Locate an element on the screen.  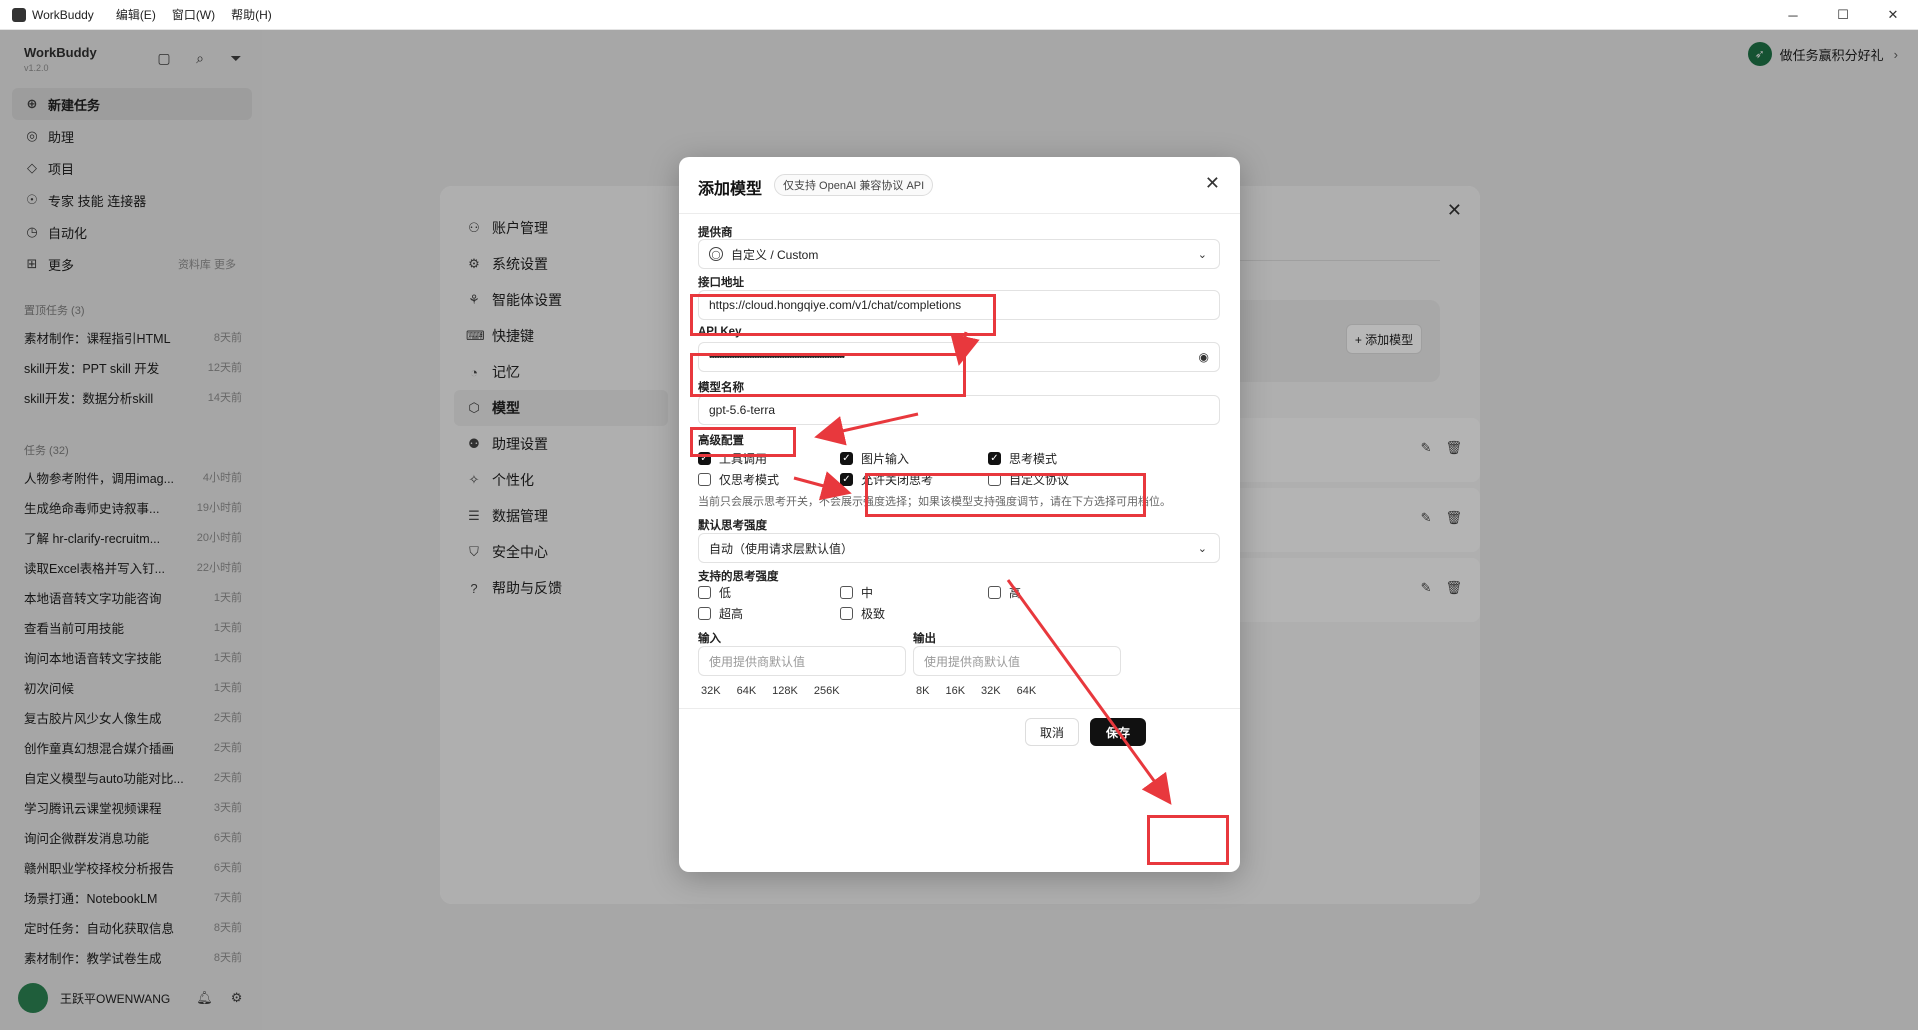
dialog-close-icon: ✕ is located at coordinates (1212, 183).